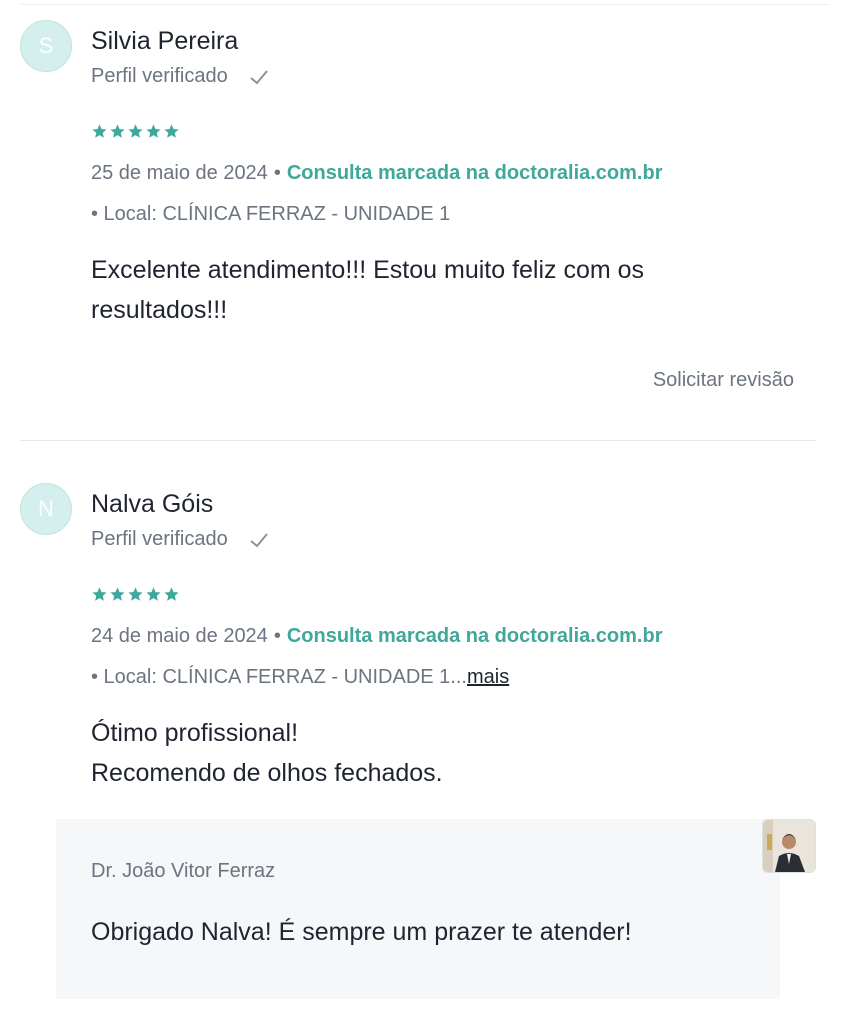 This screenshot has height=1024, width=850. What do you see at coordinates (165, 41) in the screenshot?
I see `reviewer-name: Silvia Pereira` at bounding box center [165, 41].